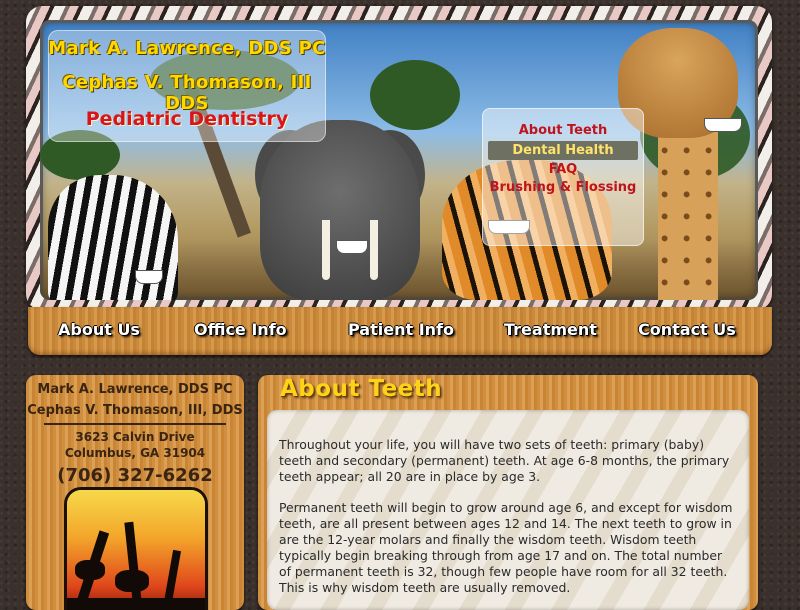  What do you see at coordinates (240, 329) in the screenshot?
I see `nav-office-info: Office Info` at bounding box center [240, 329].